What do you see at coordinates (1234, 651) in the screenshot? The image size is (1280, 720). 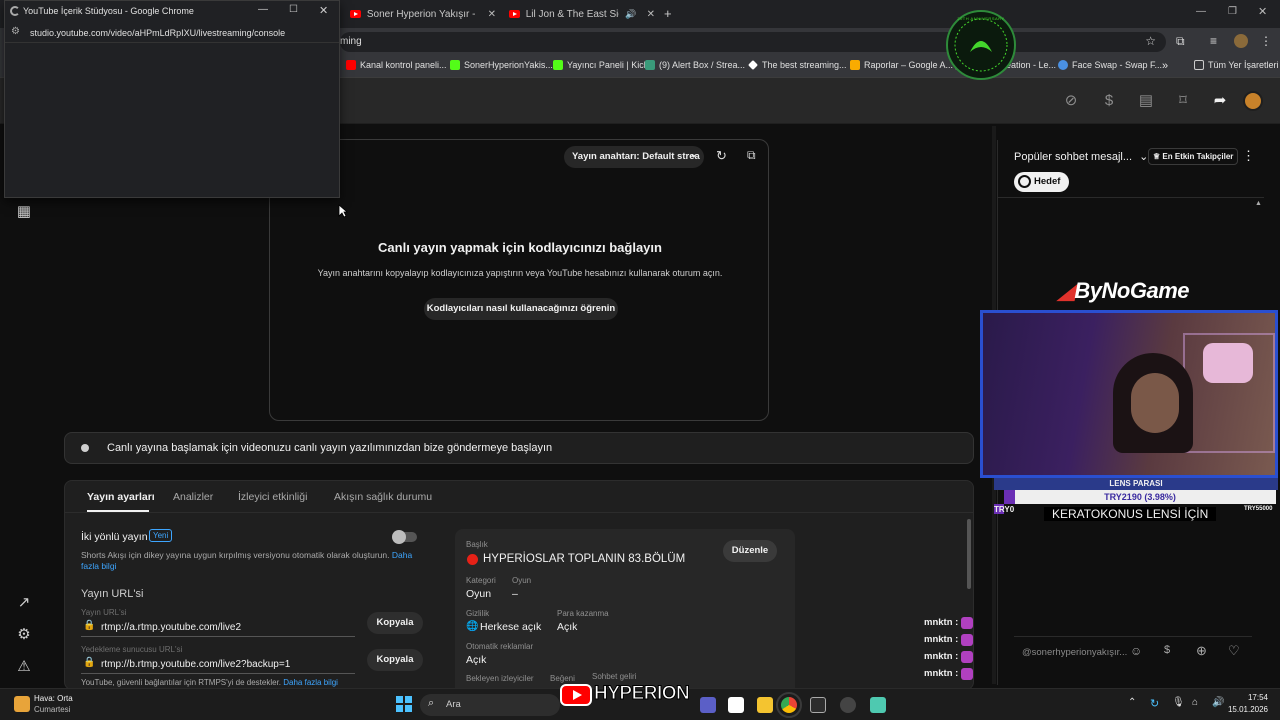 I see `heart-icon: ♡` at bounding box center [1234, 651].